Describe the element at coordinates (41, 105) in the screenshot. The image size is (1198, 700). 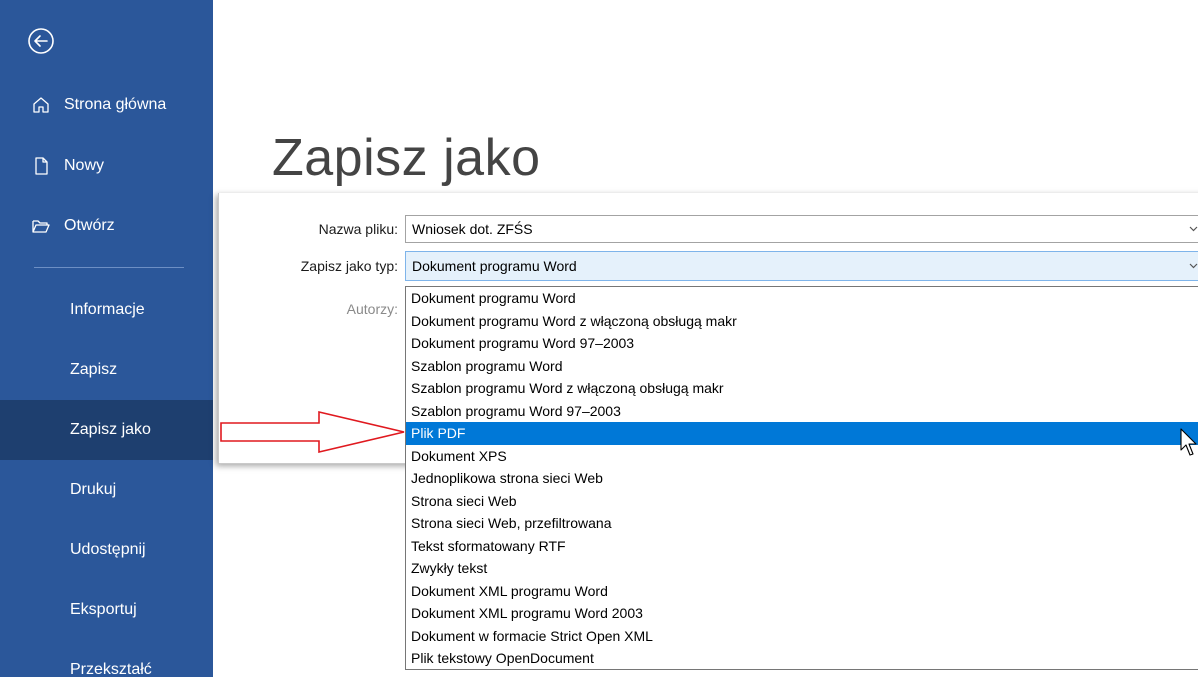
I see `home-icon` at that location.